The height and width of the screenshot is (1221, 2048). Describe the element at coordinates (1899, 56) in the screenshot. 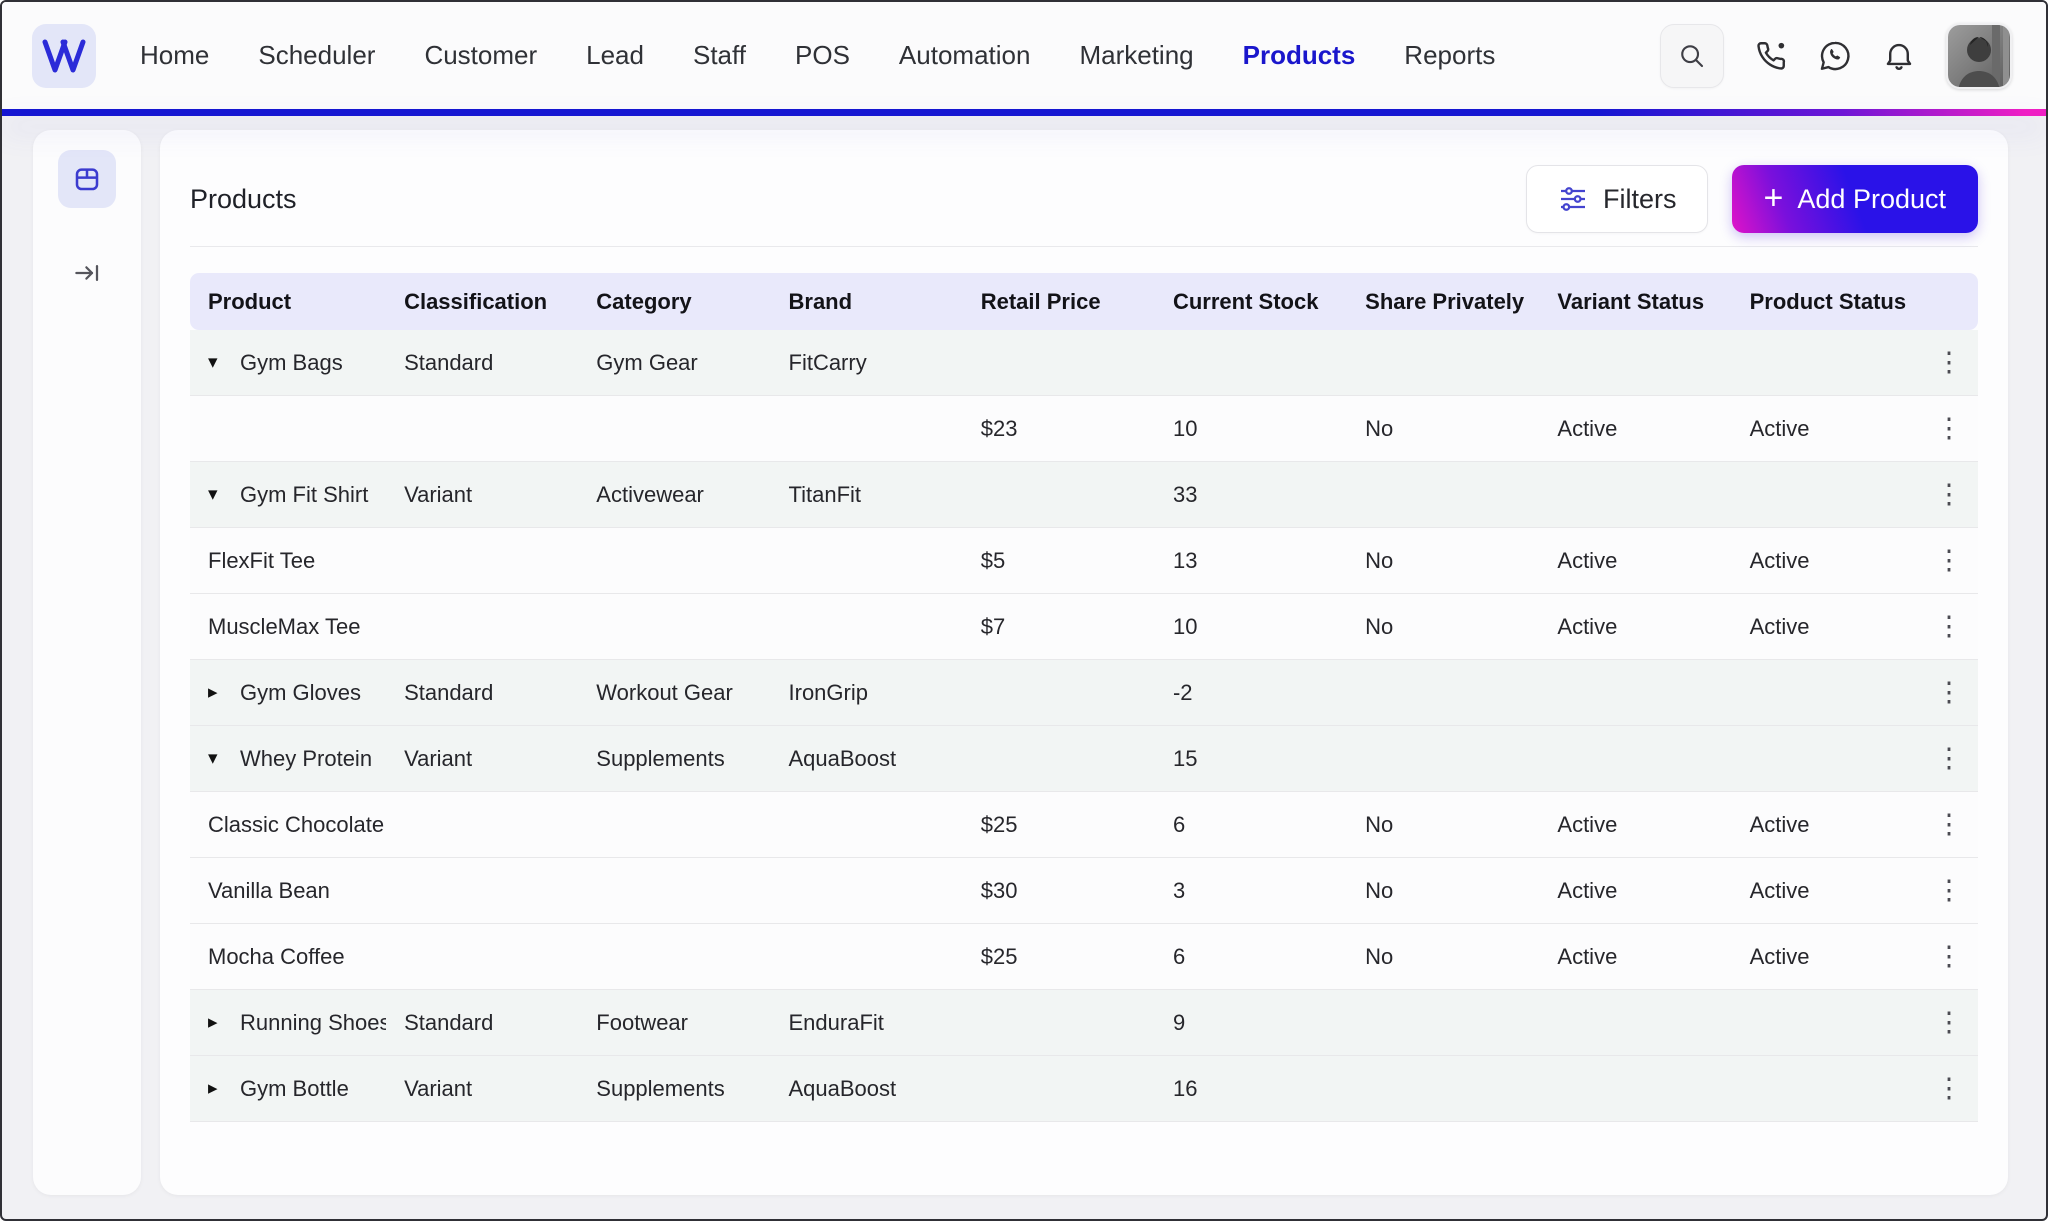

I see `notifications-button` at that location.